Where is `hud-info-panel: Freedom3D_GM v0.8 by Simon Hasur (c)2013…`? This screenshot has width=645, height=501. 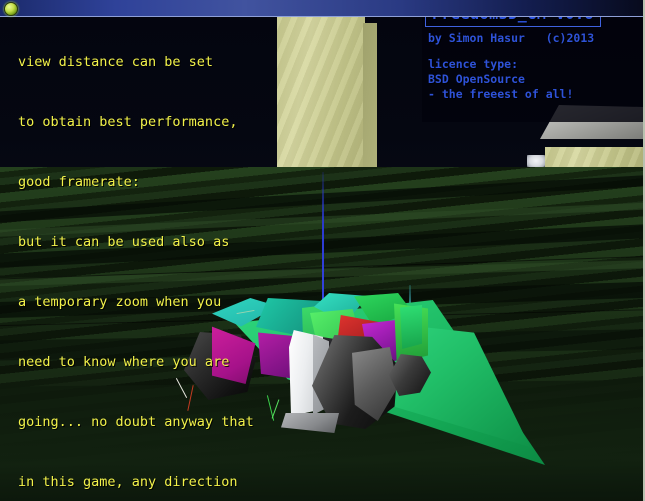 hud-info-panel: Freedom3D_GM v0.8 by Simon Hasur (c)2013… is located at coordinates (532, 52).